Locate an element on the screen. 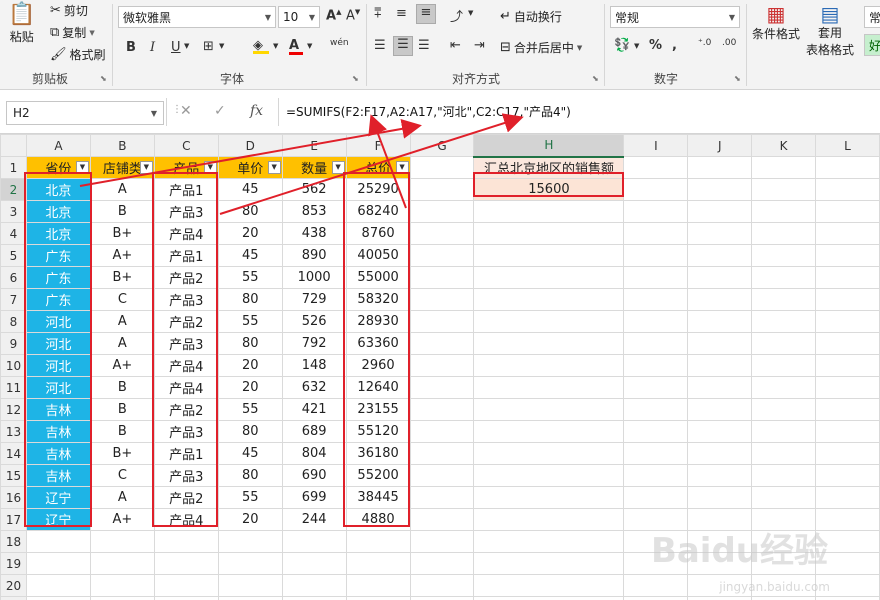 The image size is (880, 600). insert-function-button: fx is located at coordinates (256, 111).